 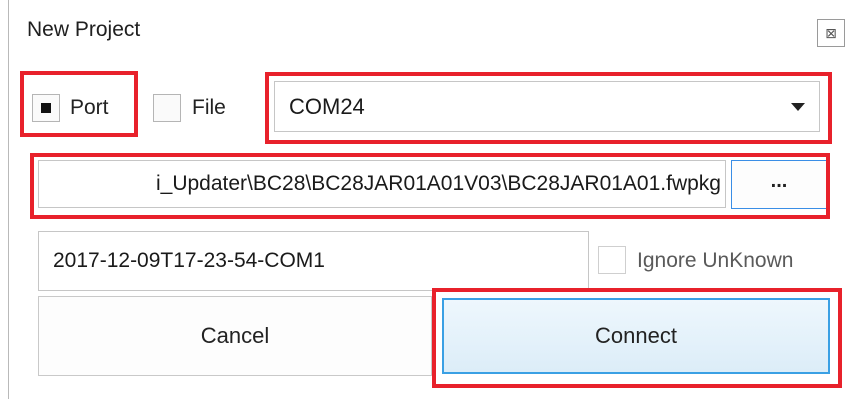 What do you see at coordinates (798, 107) in the screenshot?
I see `chevron-down-icon` at bounding box center [798, 107].